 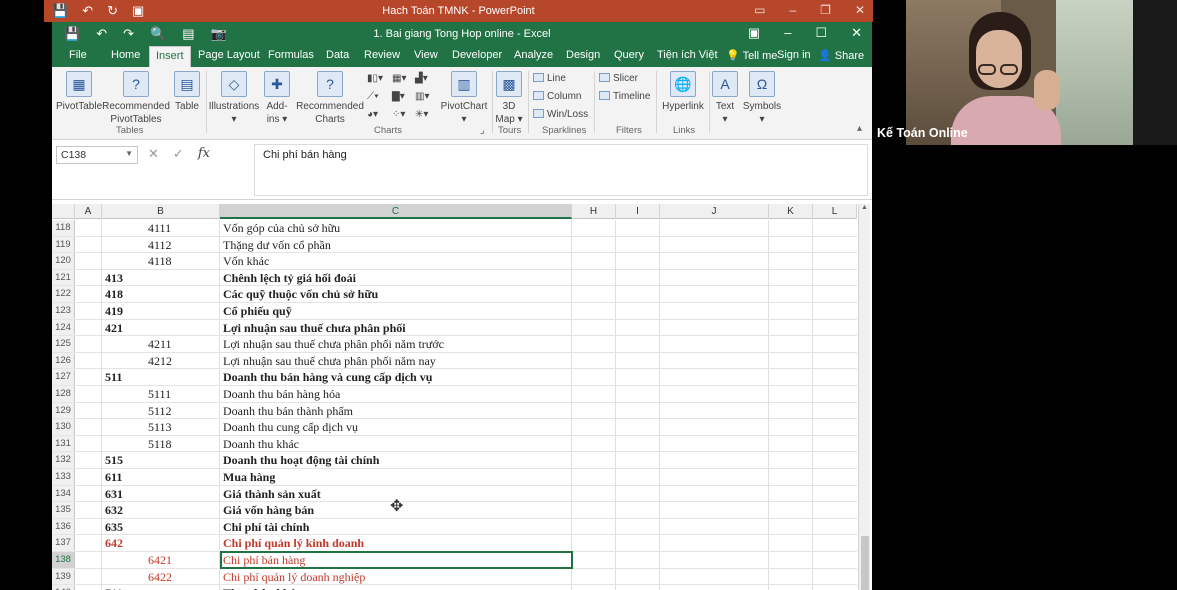 What do you see at coordinates (859, 128) in the screenshot?
I see `collapse-ribbon-icon: ▴` at bounding box center [859, 128].